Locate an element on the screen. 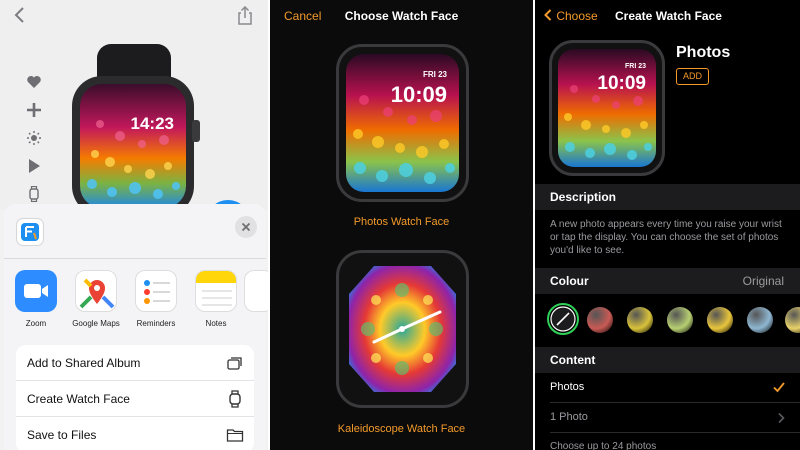 The height and width of the screenshot is (450, 800). kaleidoscope-face-preview is located at coordinates (402, 329).